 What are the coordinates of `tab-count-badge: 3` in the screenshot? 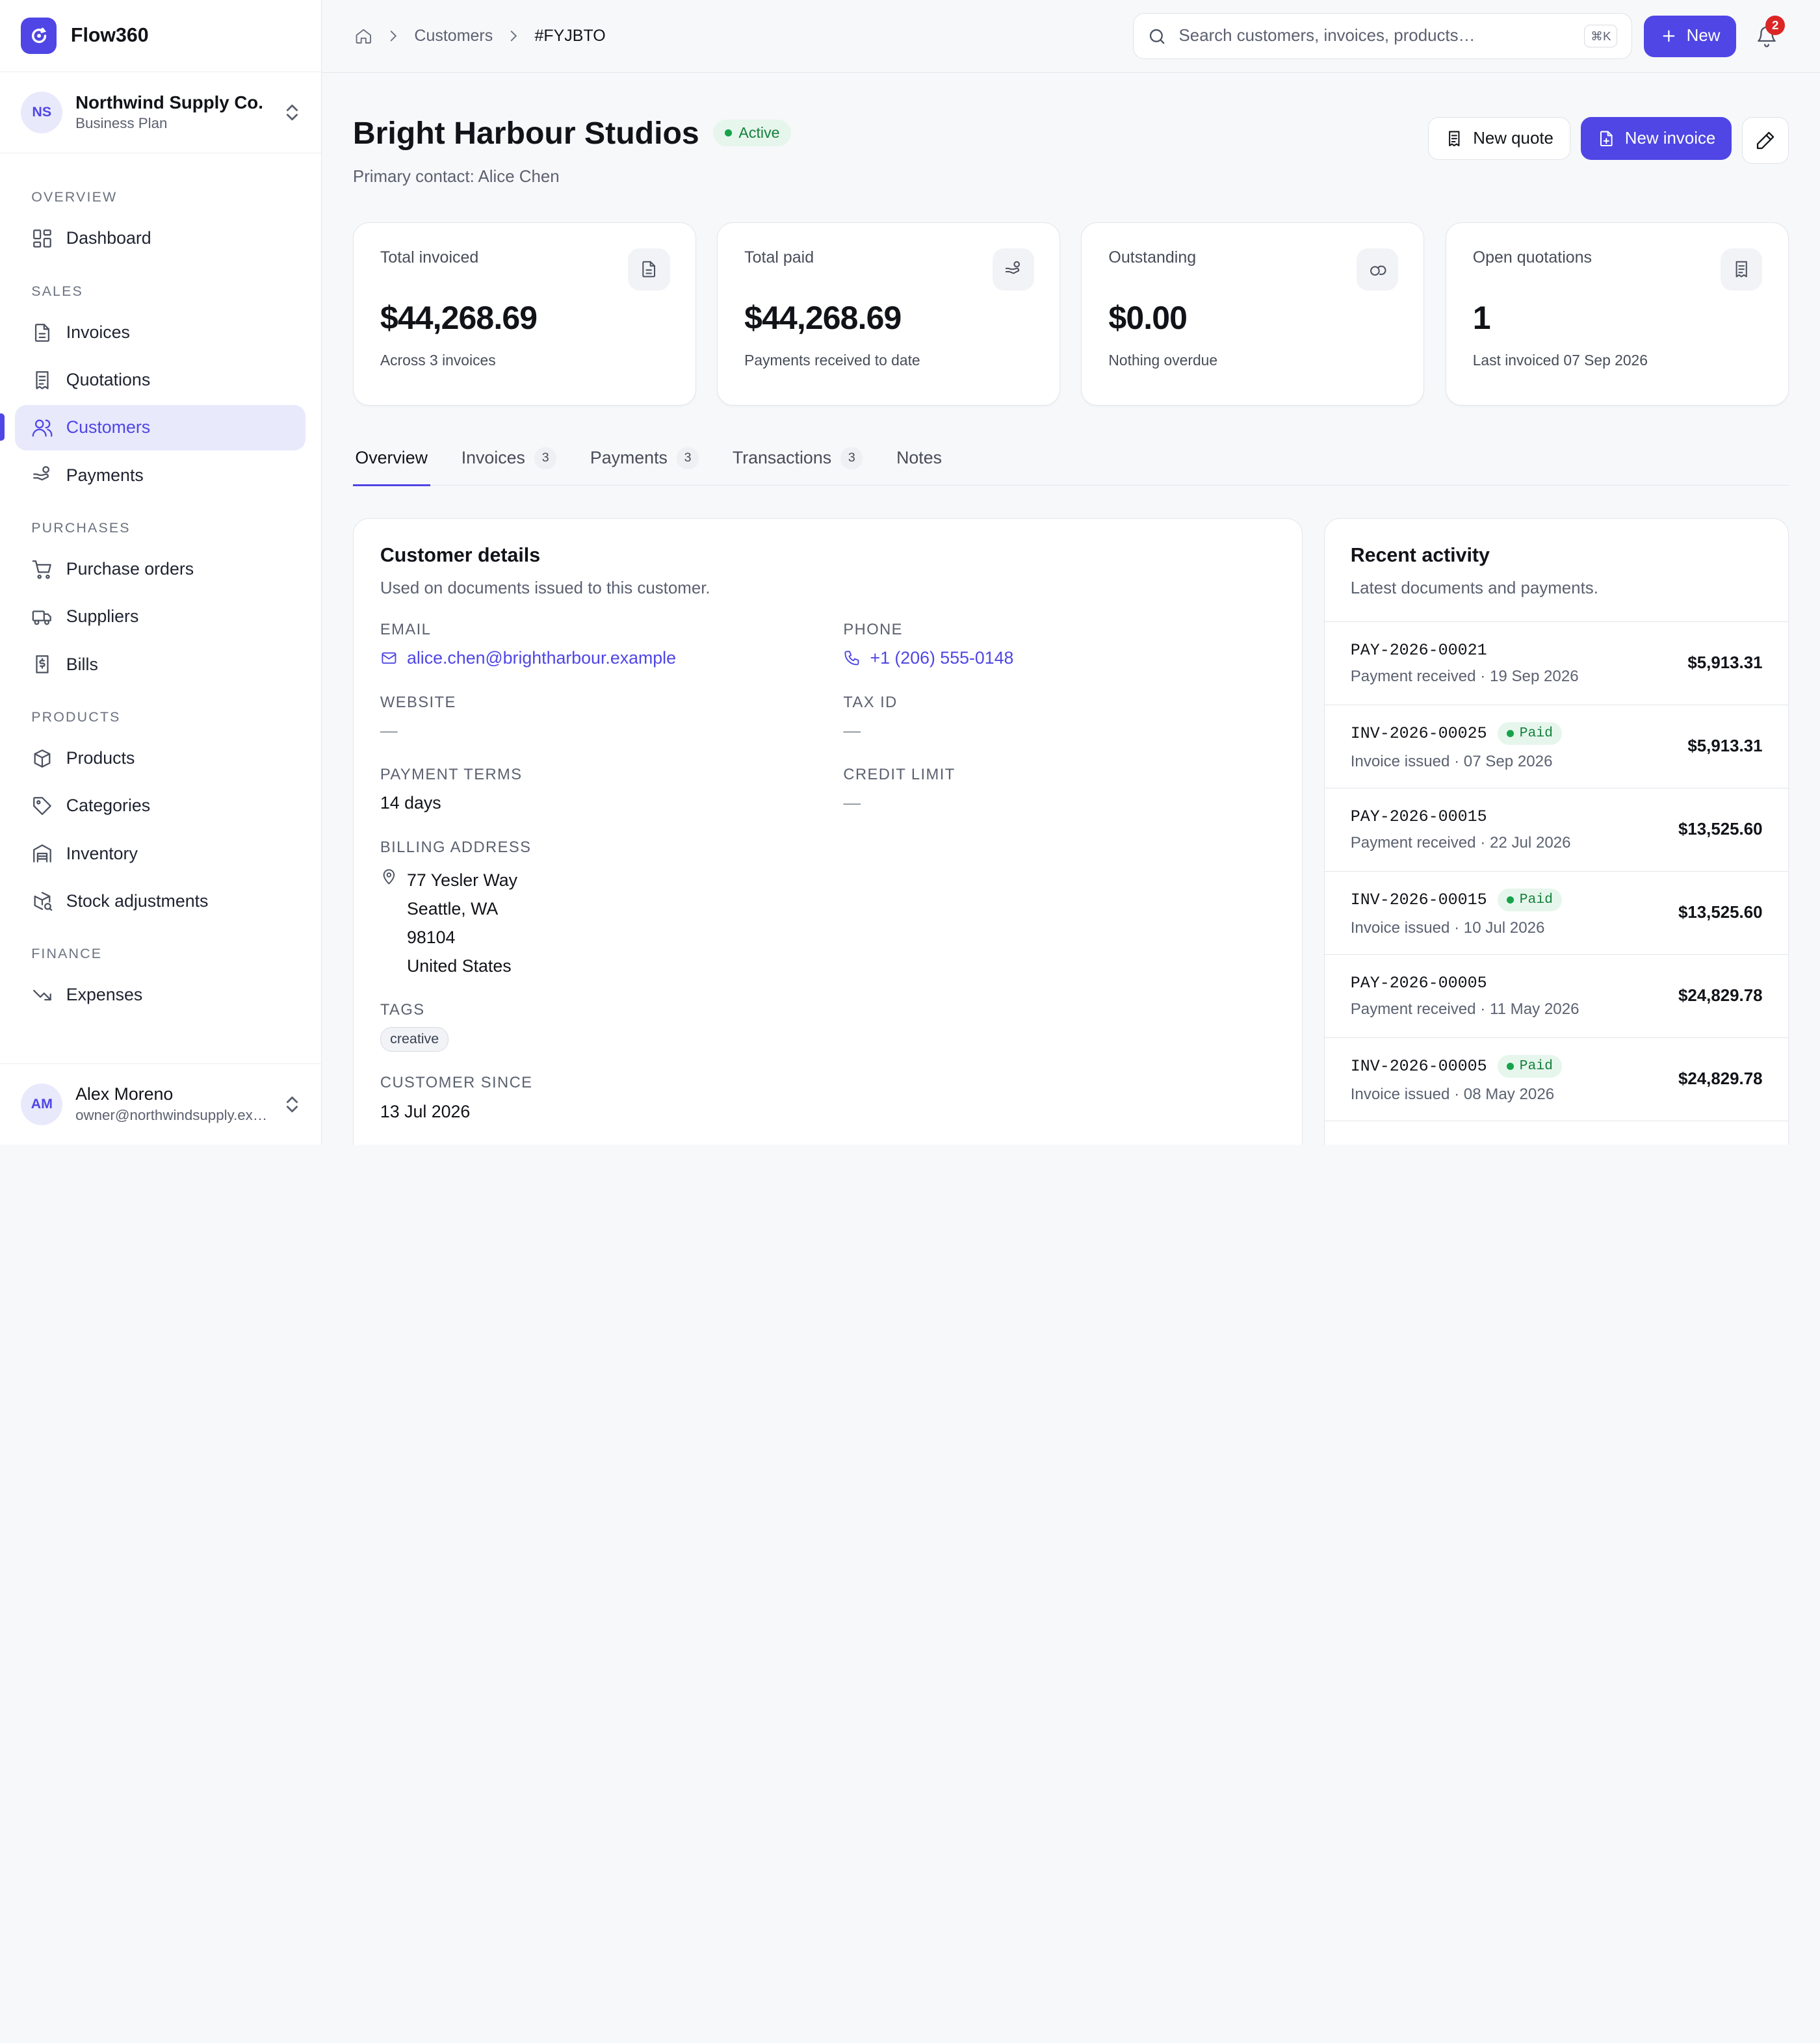 It's located at (688, 458).